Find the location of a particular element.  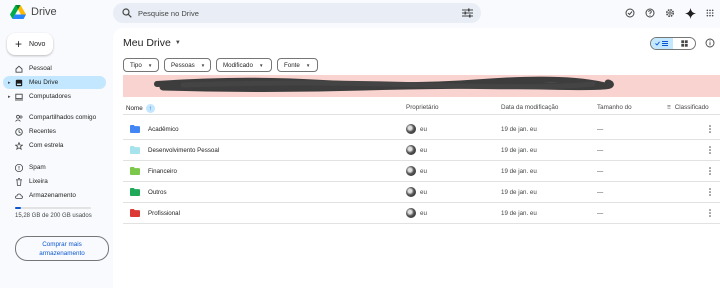

storage-usage-bar is located at coordinates (53, 208).